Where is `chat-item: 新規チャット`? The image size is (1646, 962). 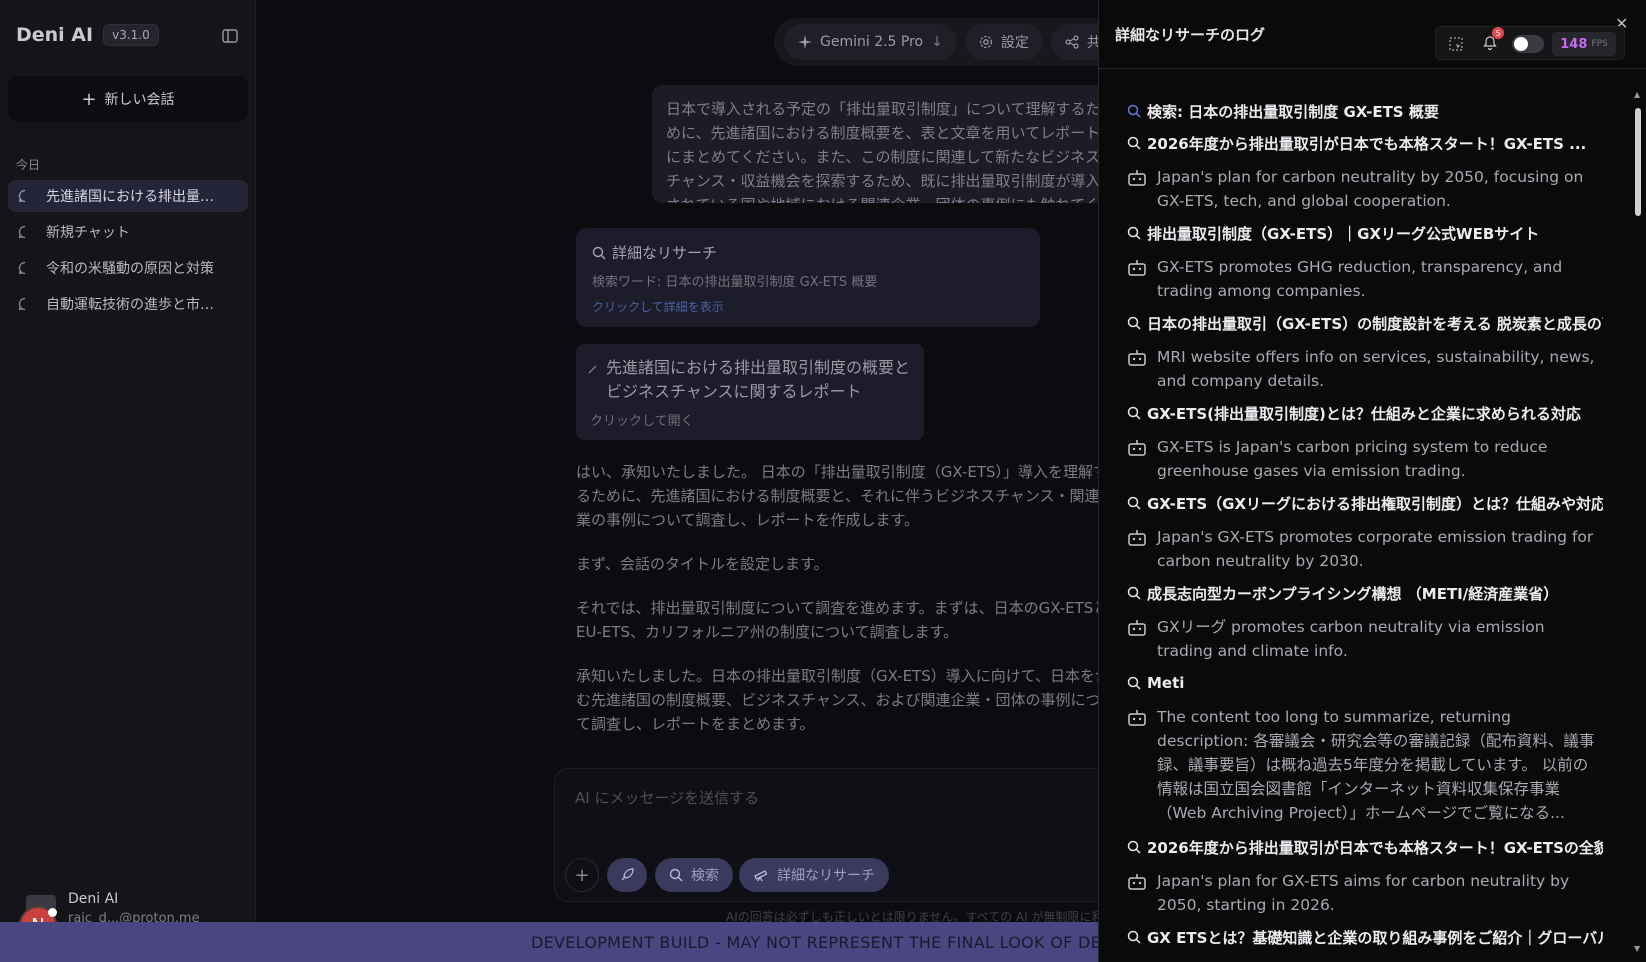 chat-item: 新規チャット is located at coordinates (128, 232).